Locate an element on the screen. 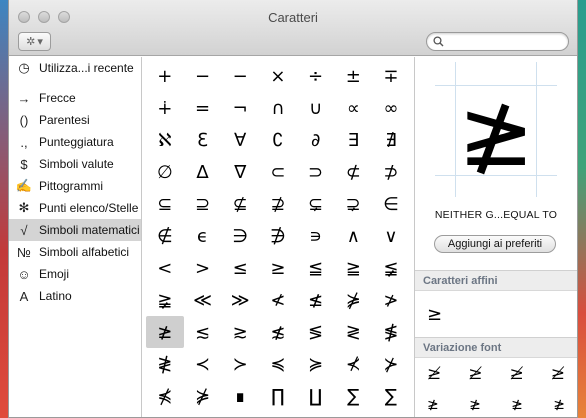 Image resolution: width=586 pixels, height=418 pixels. character-cell: ≩ is located at coordinates (165, 300).